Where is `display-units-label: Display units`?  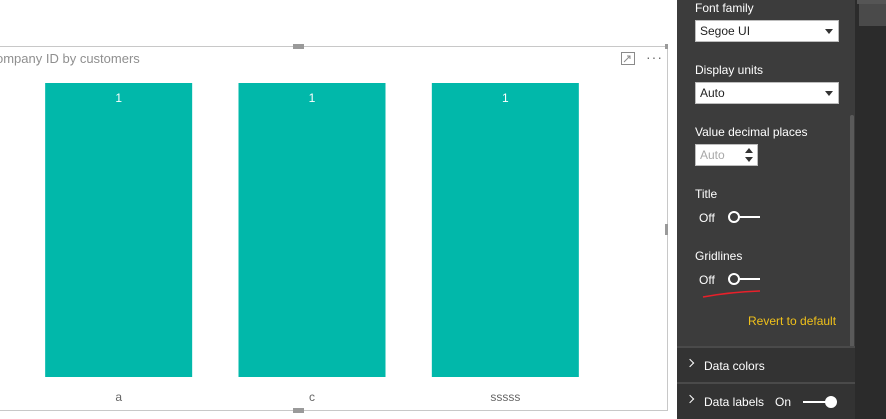
display-units-label: Display units is located at coordinates (729, 70).